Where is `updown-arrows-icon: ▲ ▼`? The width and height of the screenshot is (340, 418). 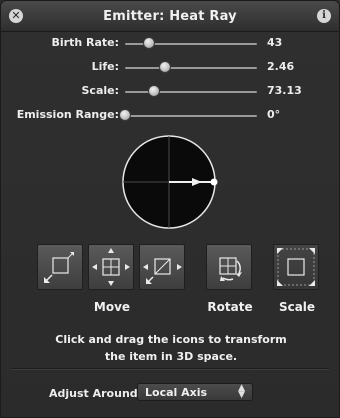
updown-arrows-icon: ▲ ▼ is located at coordinates (241, 391).